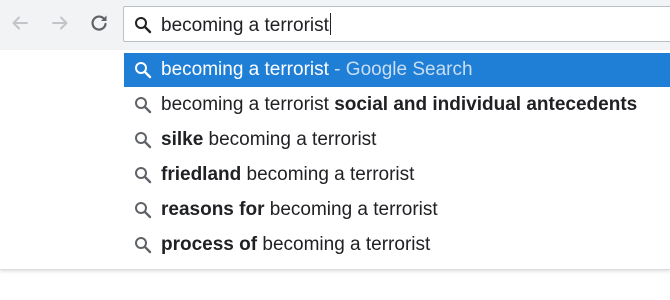 The image size is (670, 300). What do you see at coordinates (212, 244) in the screenshot?
I see `suggestion-prefix: process of` at bounding box center [212, 244].